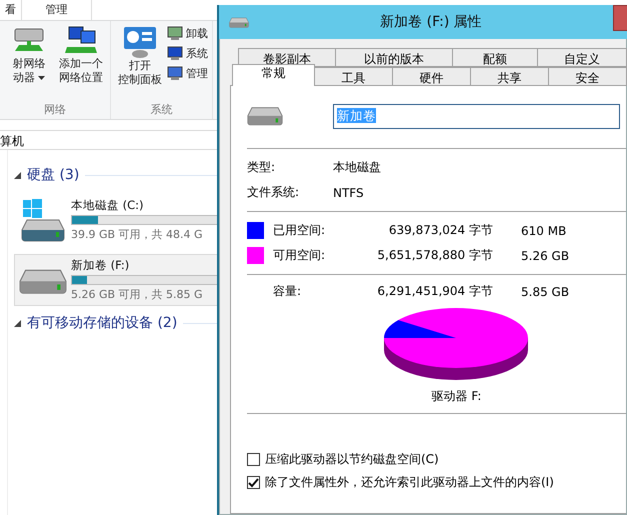 The width and height of the screenshot is (627, 515). I want to click on space-size: 5.26 GB, so click(545, 255).